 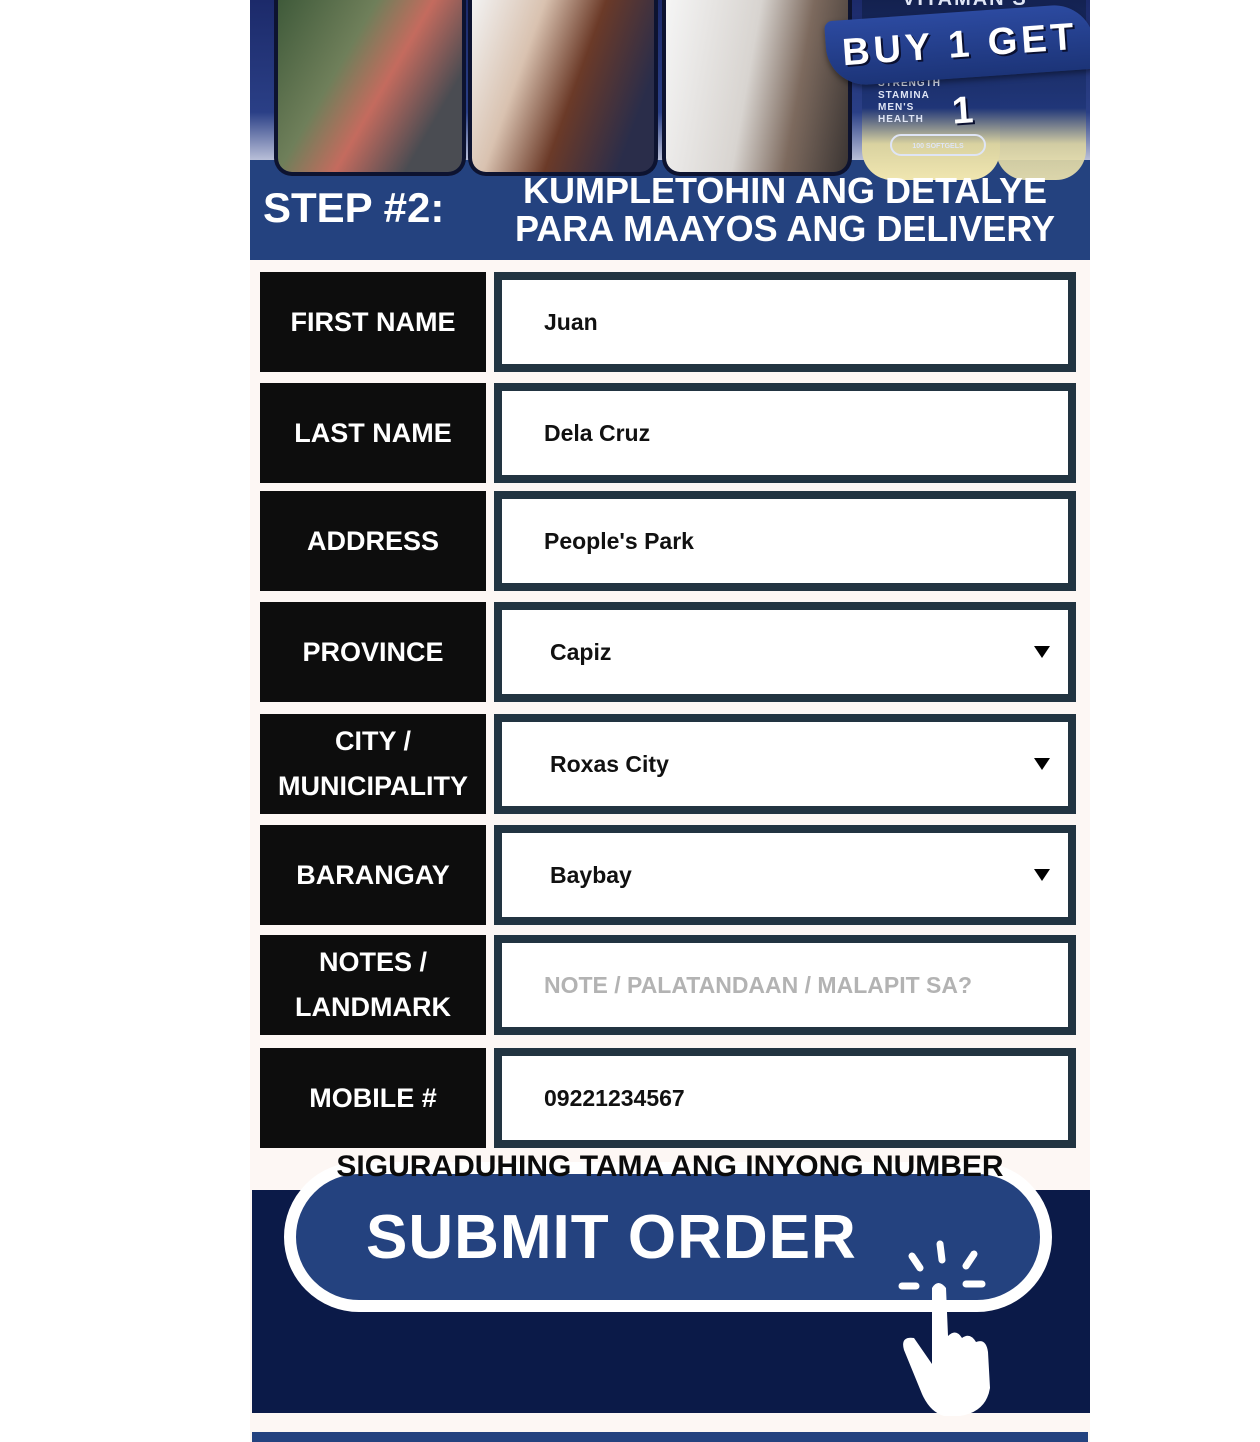 What do you see at coordinates (563, 88) in the screenshot?
I see `banner-photo-couple` at bounding box center [563, 88].